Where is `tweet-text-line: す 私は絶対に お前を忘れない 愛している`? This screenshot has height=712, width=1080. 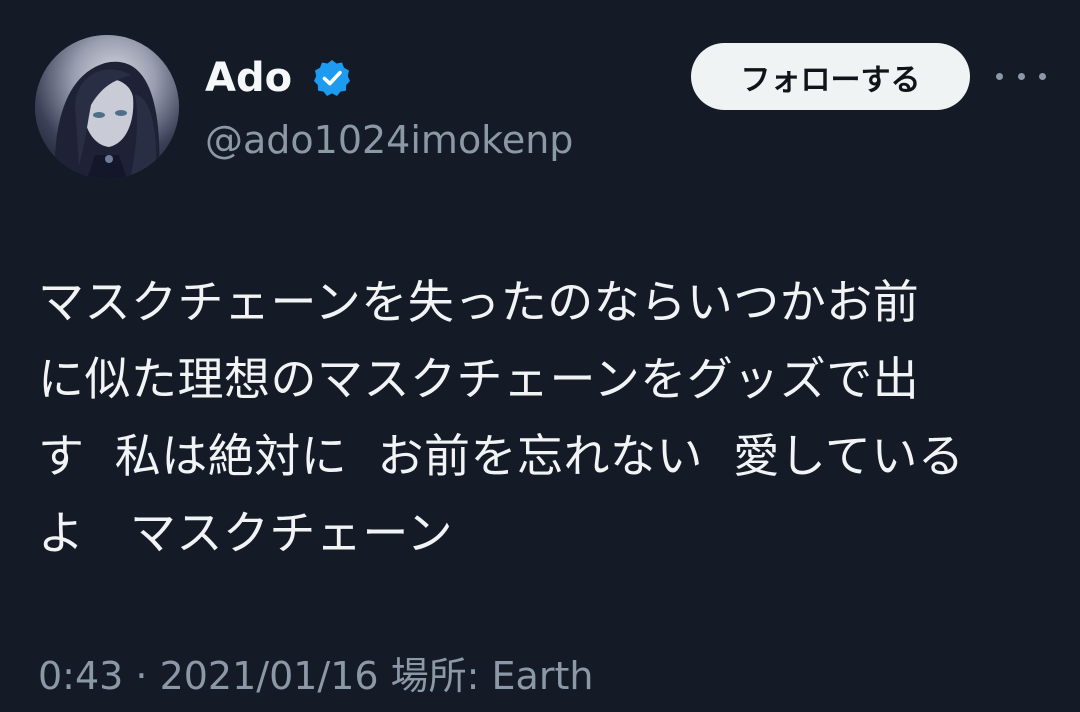
tweet-text-line: す 私は絶対に お前を忘れない 愛している is located at coordinates (501, 456).